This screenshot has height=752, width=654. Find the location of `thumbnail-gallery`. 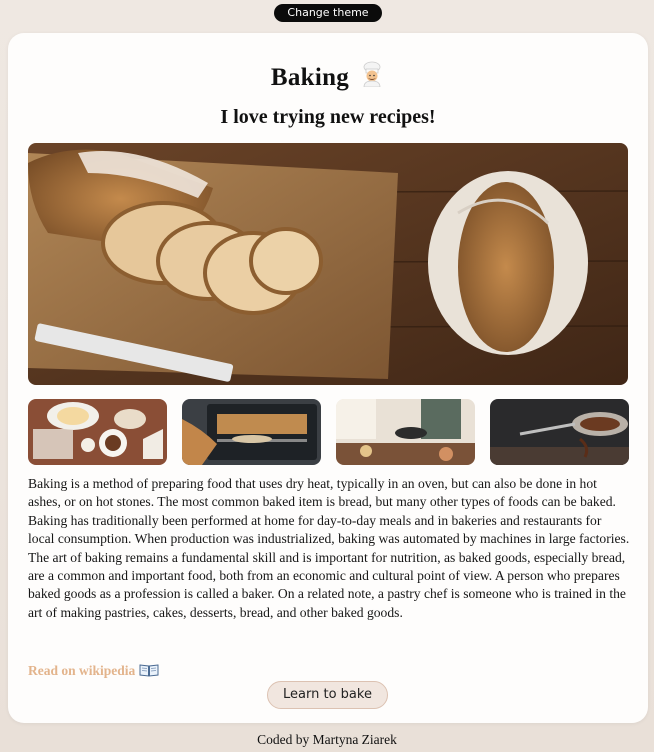

thumbnail-gallery is located at coordinates (328, 432).